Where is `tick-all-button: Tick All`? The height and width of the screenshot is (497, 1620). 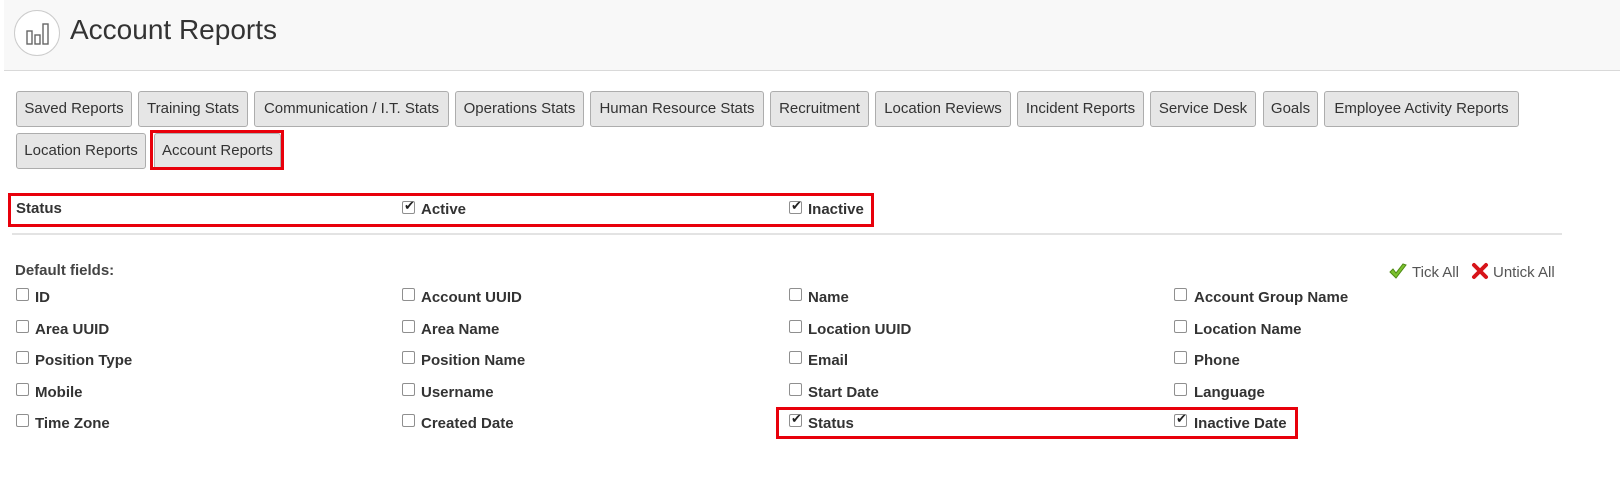
tick-all-button: Tick All is located at coordinates (1423, 273).